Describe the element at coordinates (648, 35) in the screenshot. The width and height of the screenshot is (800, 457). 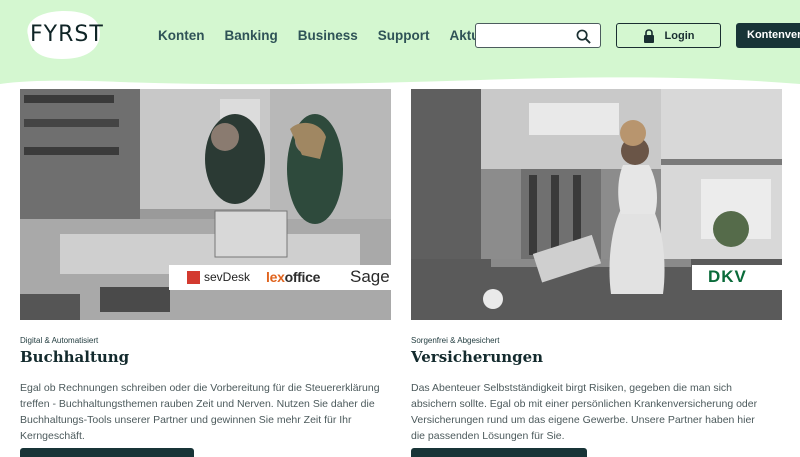
I see `lock-icon` at that location.